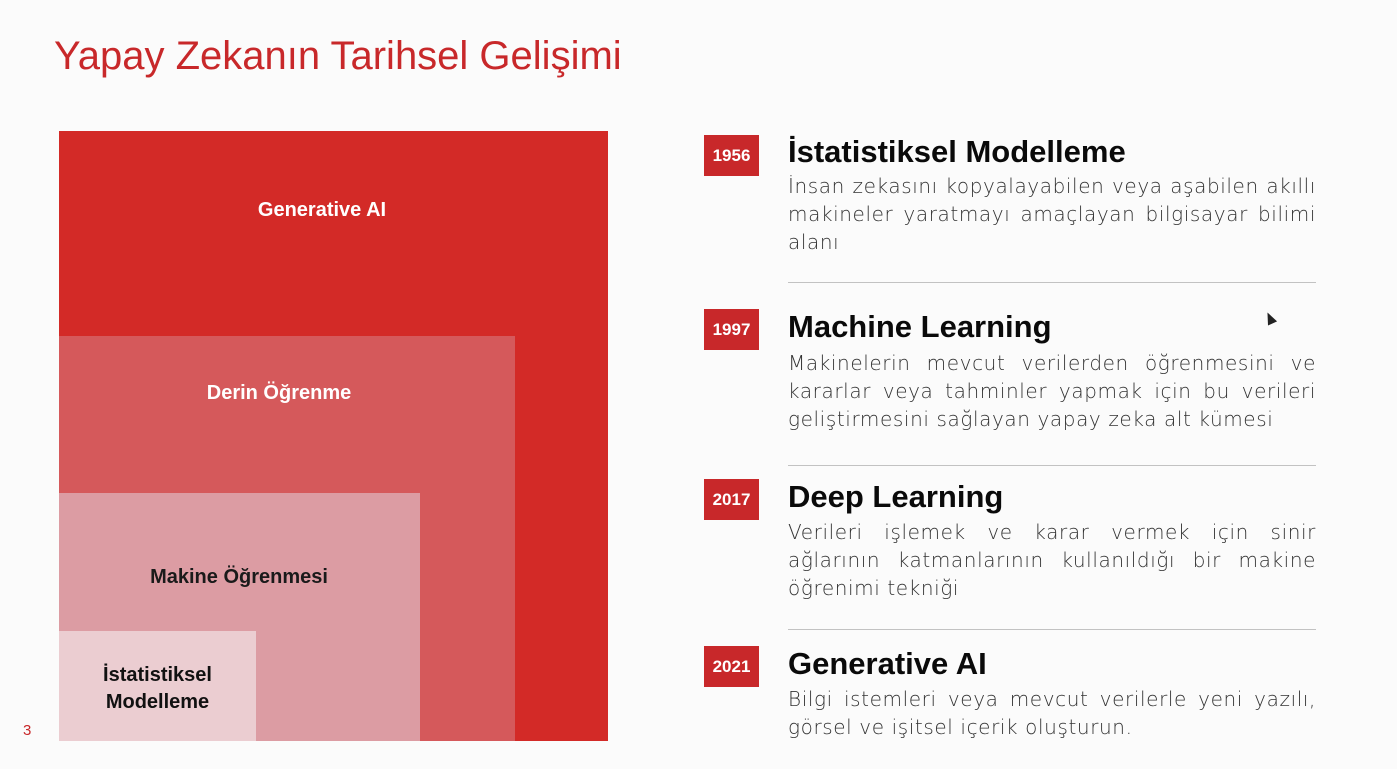 Image resolution: width=1397 pixels, height=769 pixels. Describe the element at coordinates (731, 155) in the screenshot. I see `year-badge: 1956` at that location.